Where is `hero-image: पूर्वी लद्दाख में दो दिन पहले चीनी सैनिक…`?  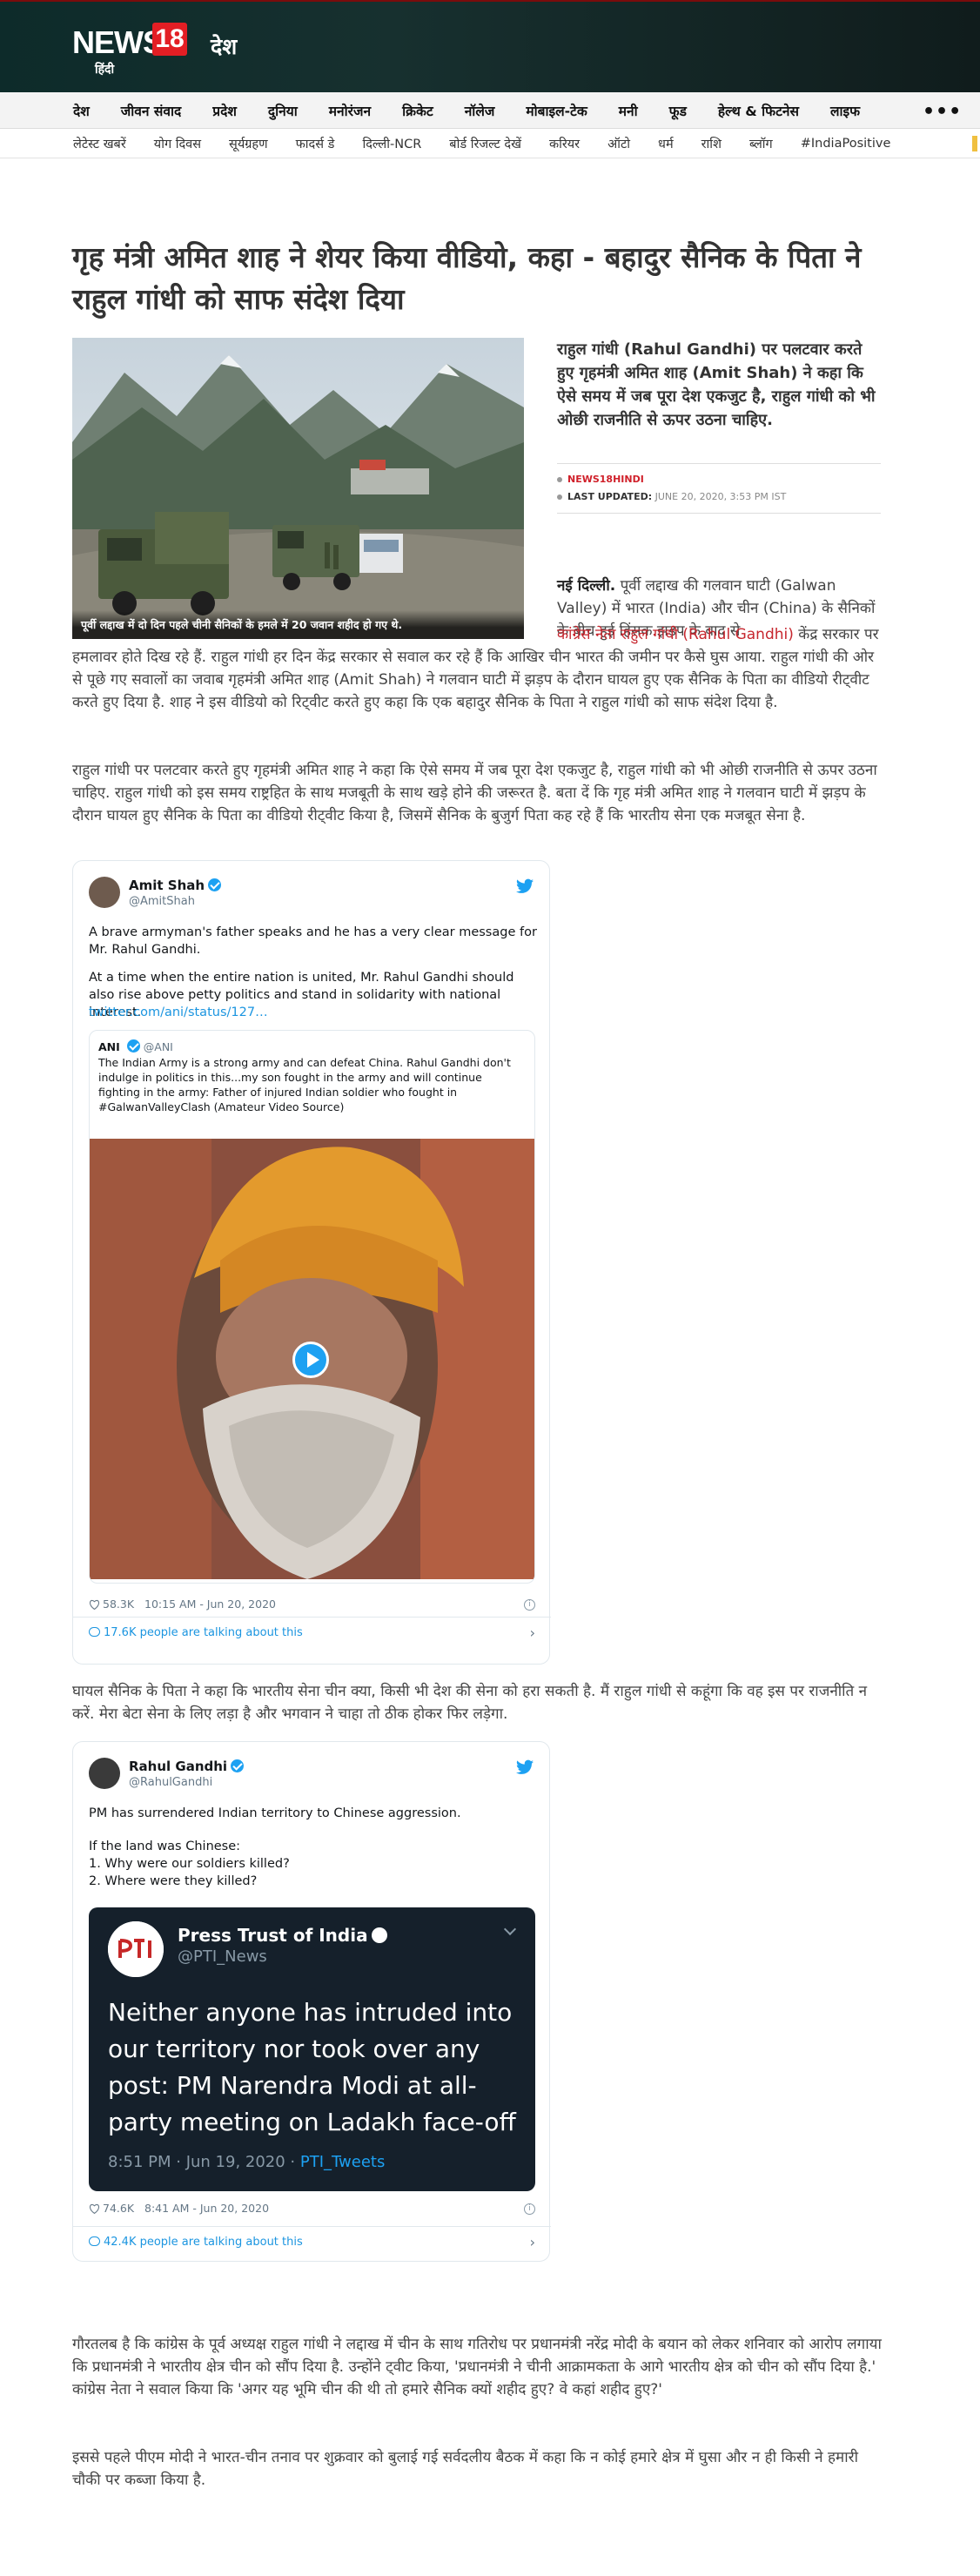
hero-image: पूर्वी लद्दाख में दो दिन पहले चीनी सैनिक… is located at coordinates (298, 488).